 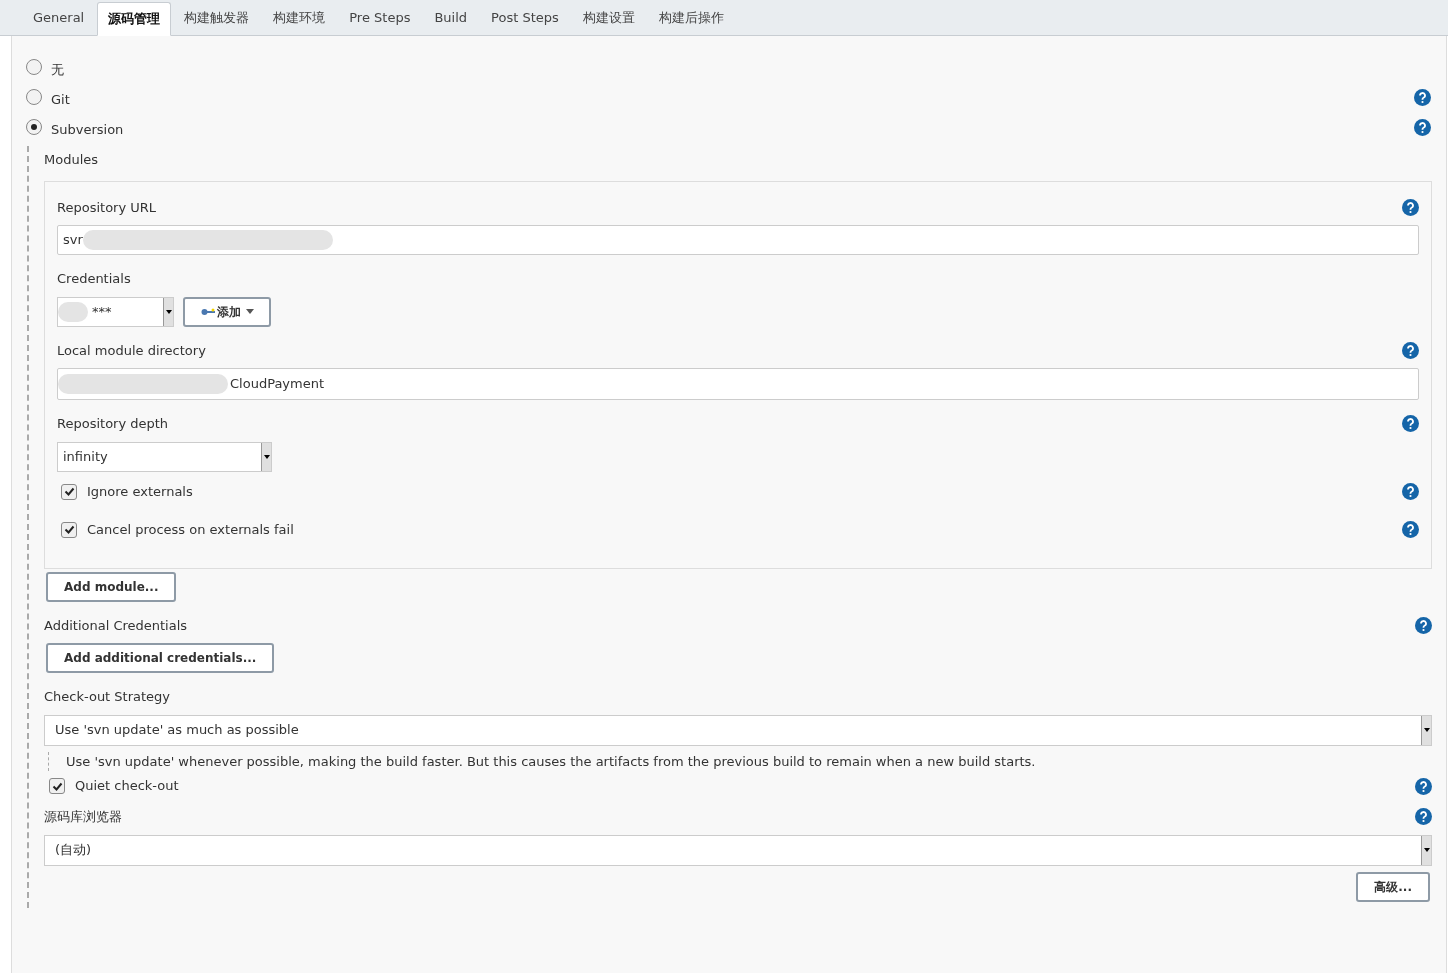 I want to click on field-label: Credentials, so click(x=94, y=279).